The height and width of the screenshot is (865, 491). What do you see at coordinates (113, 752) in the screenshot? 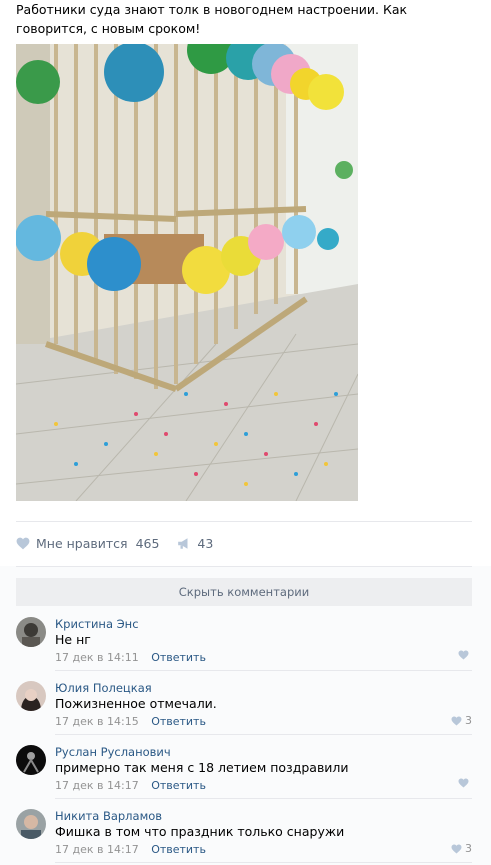
I see `comment-author: Руслан Русланович` at bounding box center [113, 752].